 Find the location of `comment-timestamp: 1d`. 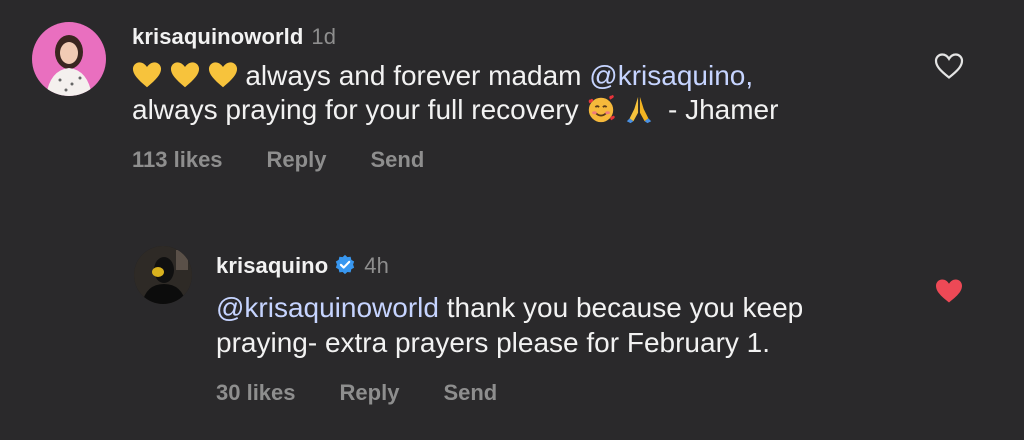

comment-timestamp: 1d is located at coordinates (324, 36).